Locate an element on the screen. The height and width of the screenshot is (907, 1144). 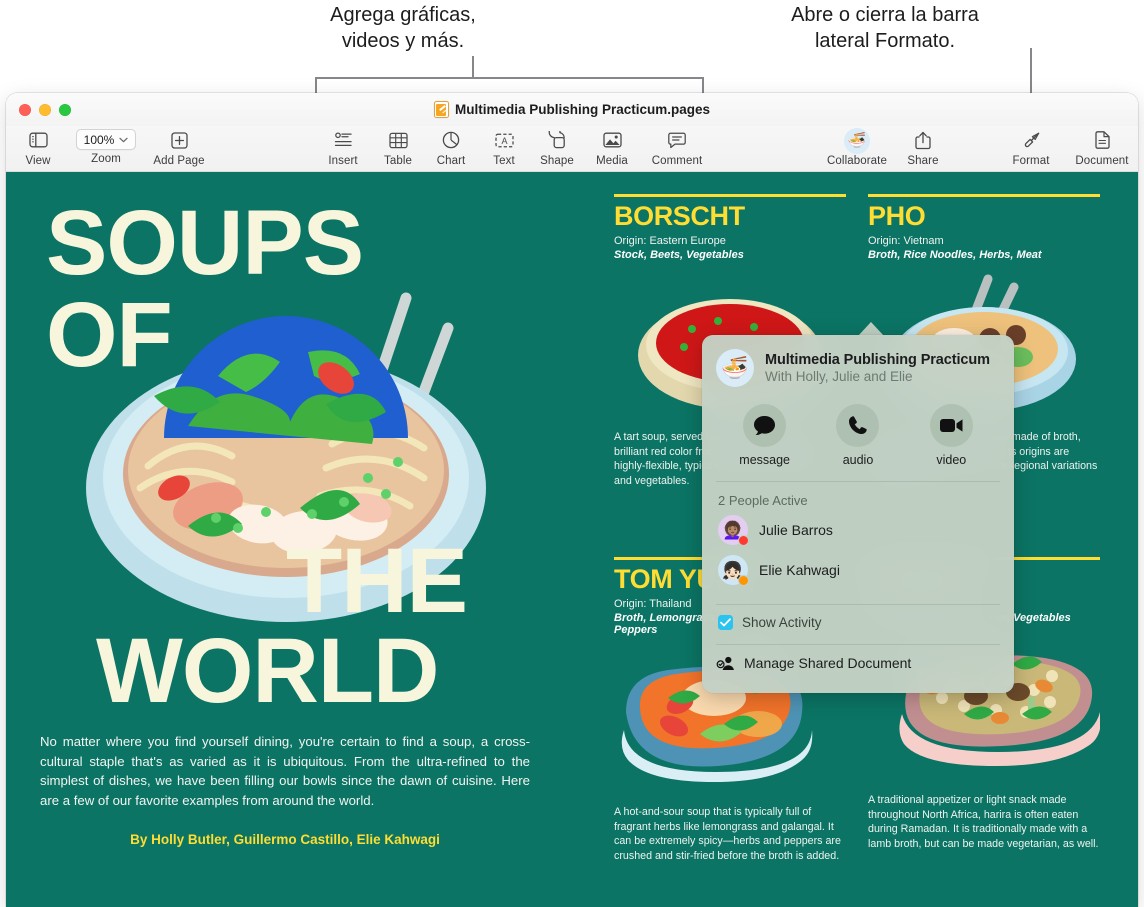
popover-title: Multimedia Publishing Practicum is located at coordinates (877, 360).